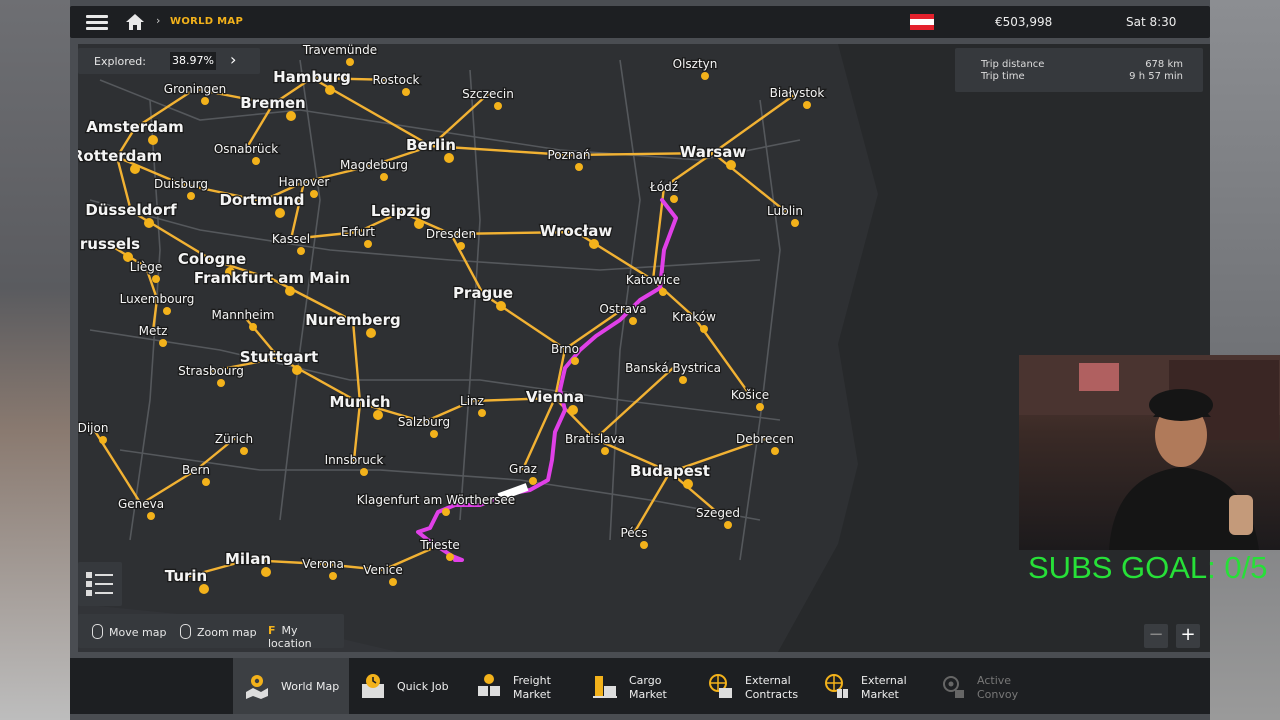 The width and height of the screenshot is (1280, 720). I want to click on city-label: Debrecen, so click(765, 439).